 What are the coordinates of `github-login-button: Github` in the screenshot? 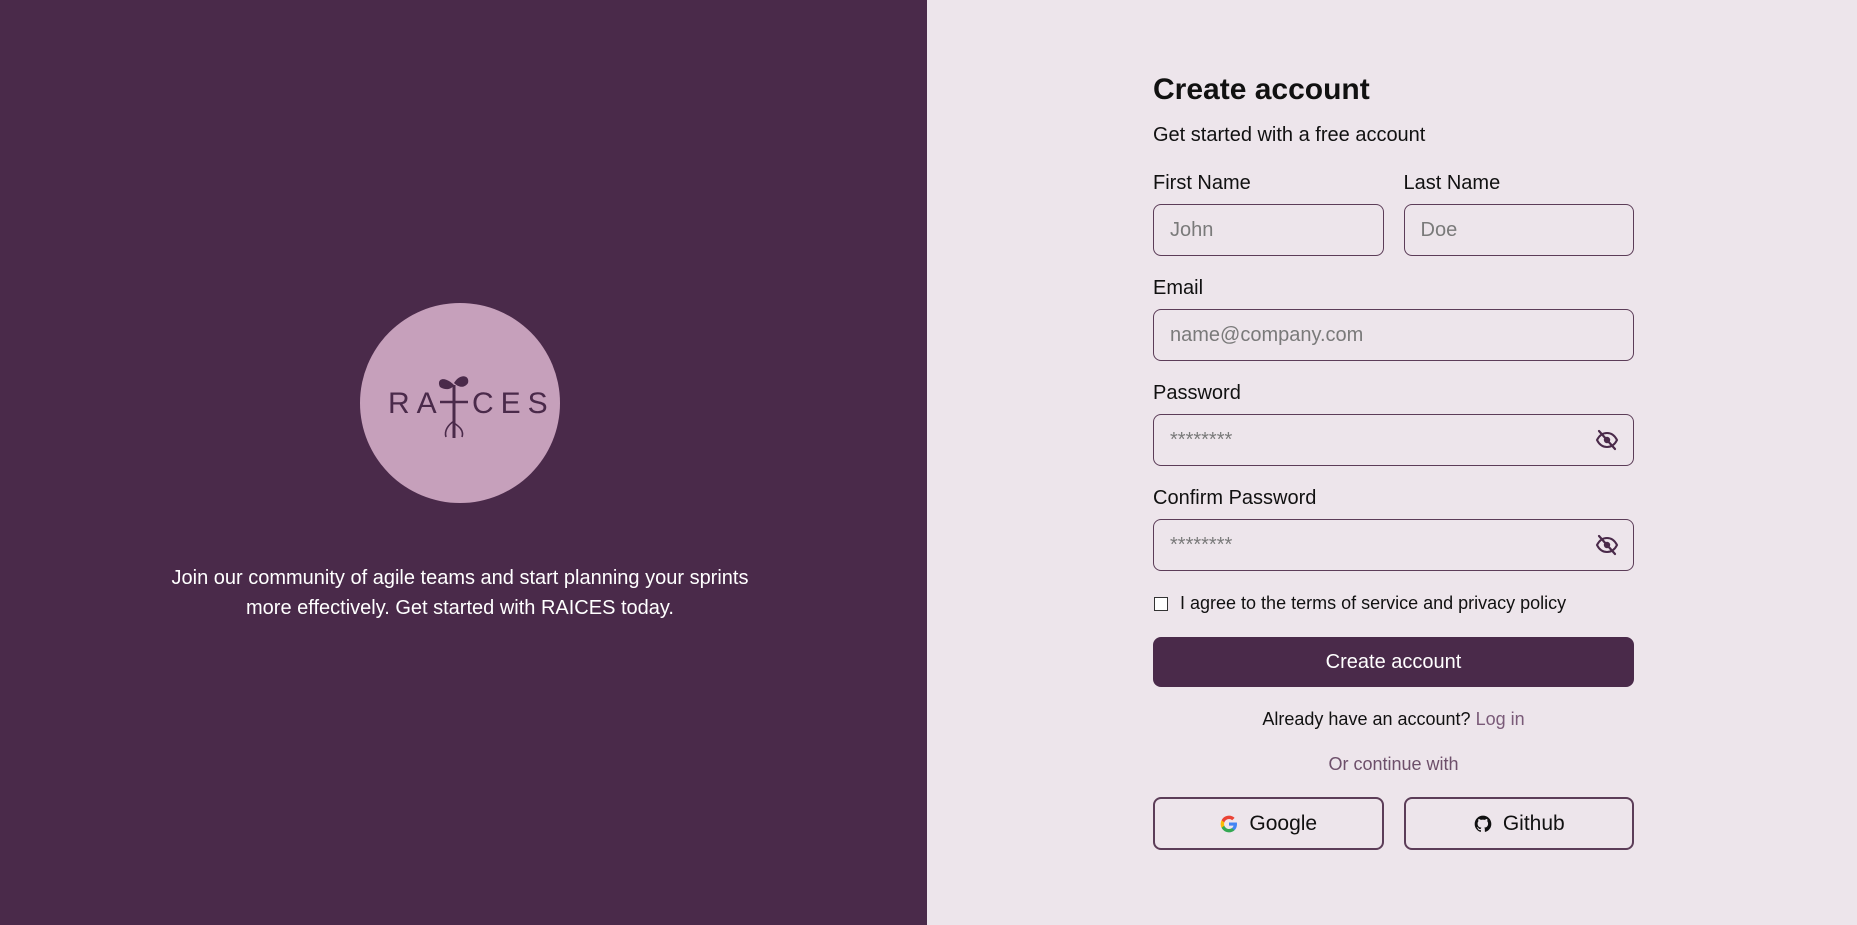 It's located at (1518, 823).